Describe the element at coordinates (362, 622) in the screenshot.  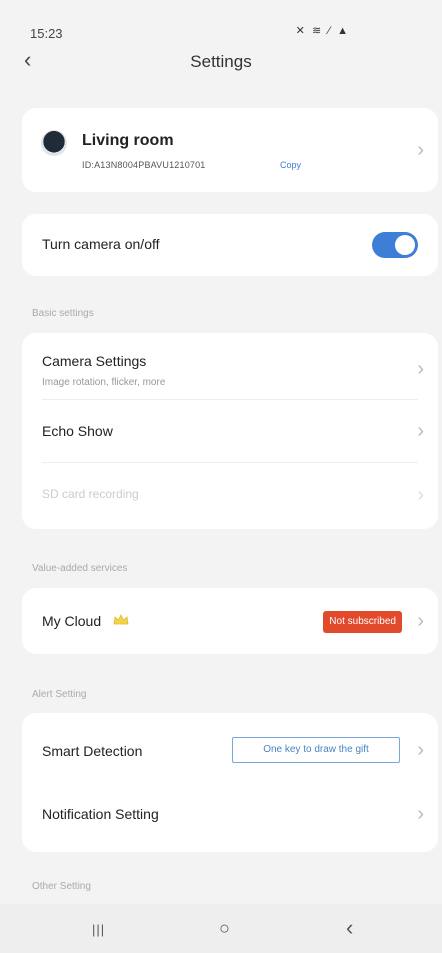
I see `subscription-badge: Not subscribed` at that location.